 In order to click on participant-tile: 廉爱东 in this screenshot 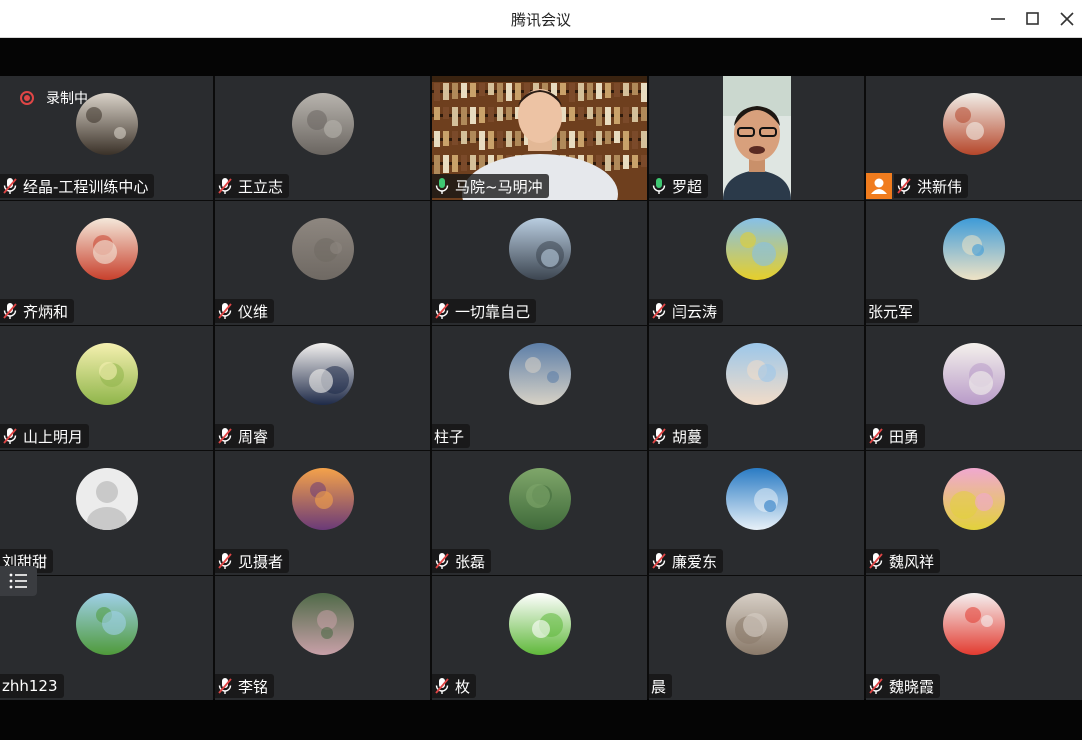, I will do `click(756, 513)`.